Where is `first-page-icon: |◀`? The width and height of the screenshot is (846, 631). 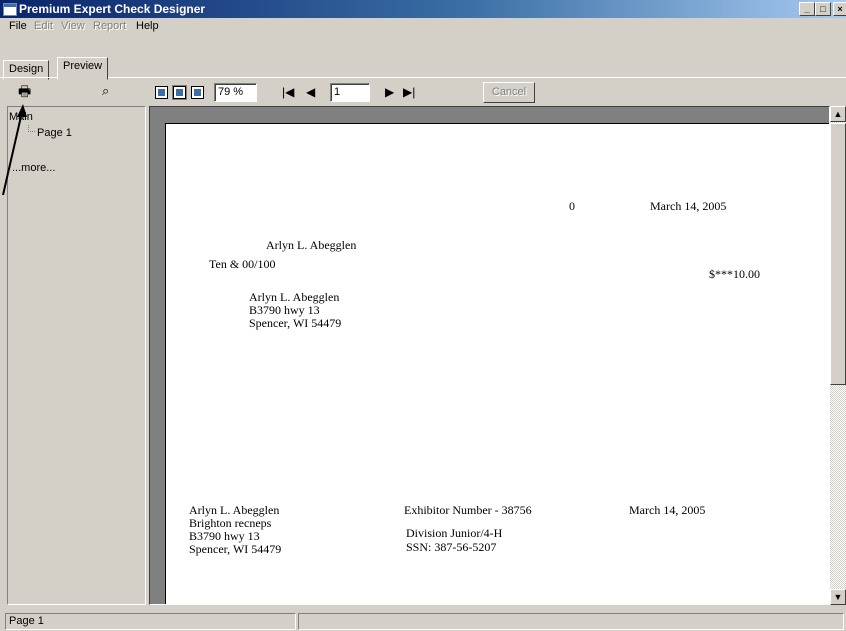 first-page-icon: |◀ is located at coordinates (288, 92).